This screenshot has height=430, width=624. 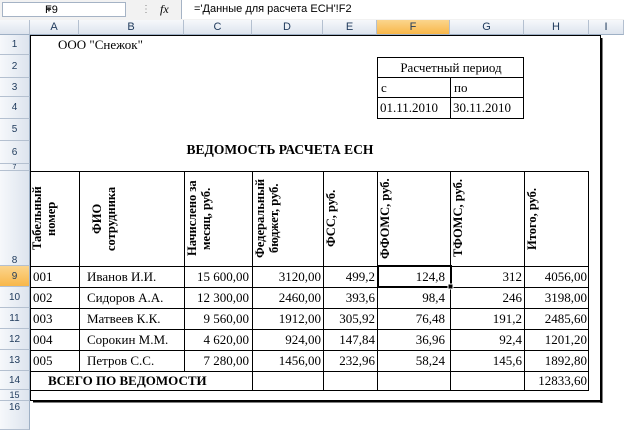 What do you see at coordinates (121, 277) in the screenshot?
I see `cell-name: Иванов И.И.` at bounding box center [121, 277].